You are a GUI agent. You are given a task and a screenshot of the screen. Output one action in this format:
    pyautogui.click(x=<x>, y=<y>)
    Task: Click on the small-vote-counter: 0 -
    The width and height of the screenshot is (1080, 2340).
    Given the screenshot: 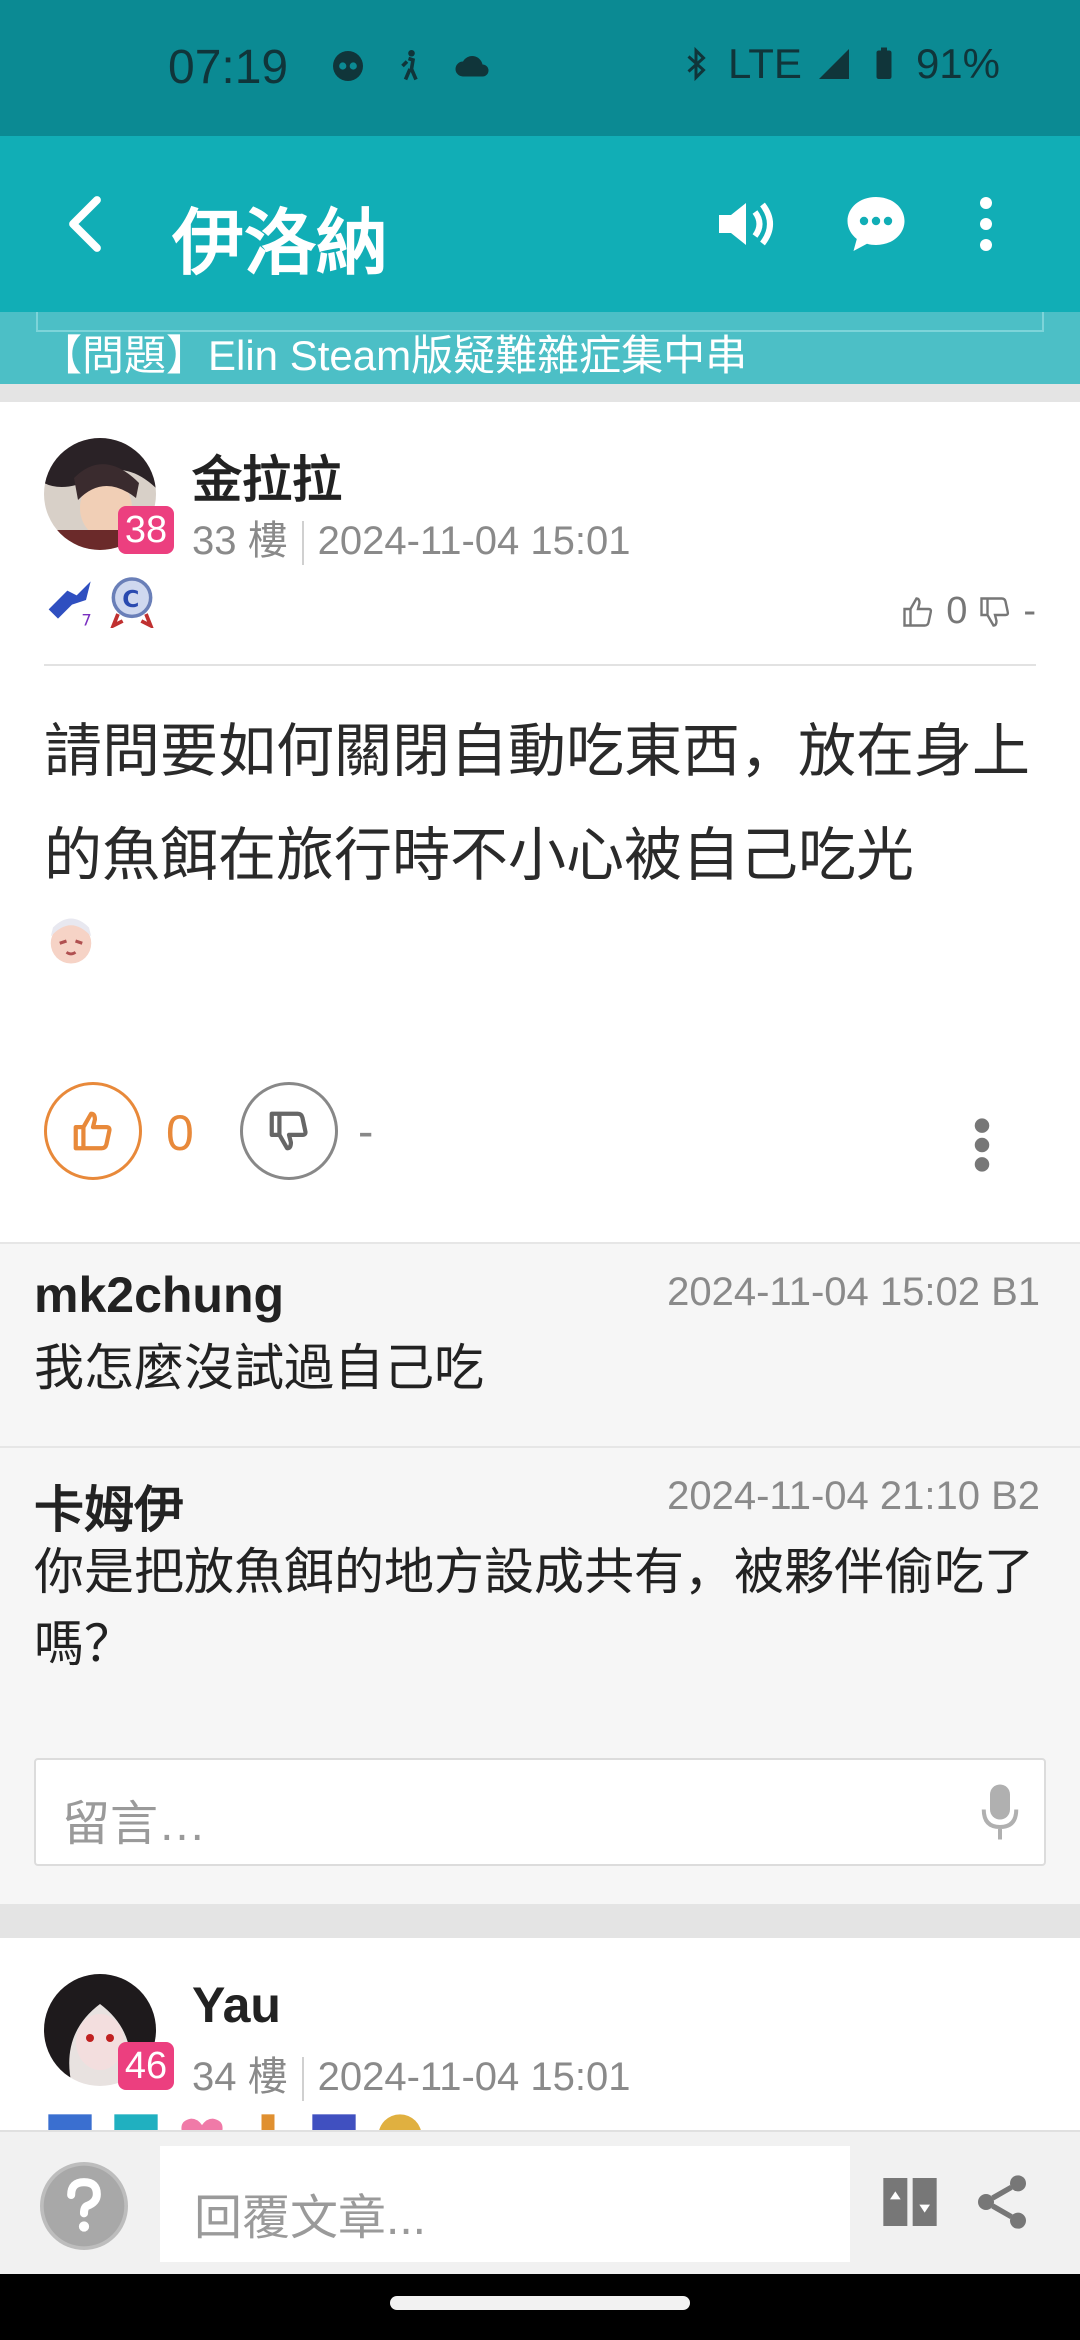 What is the action you would take?
    pyautogui.click(x=968, y=611)
    